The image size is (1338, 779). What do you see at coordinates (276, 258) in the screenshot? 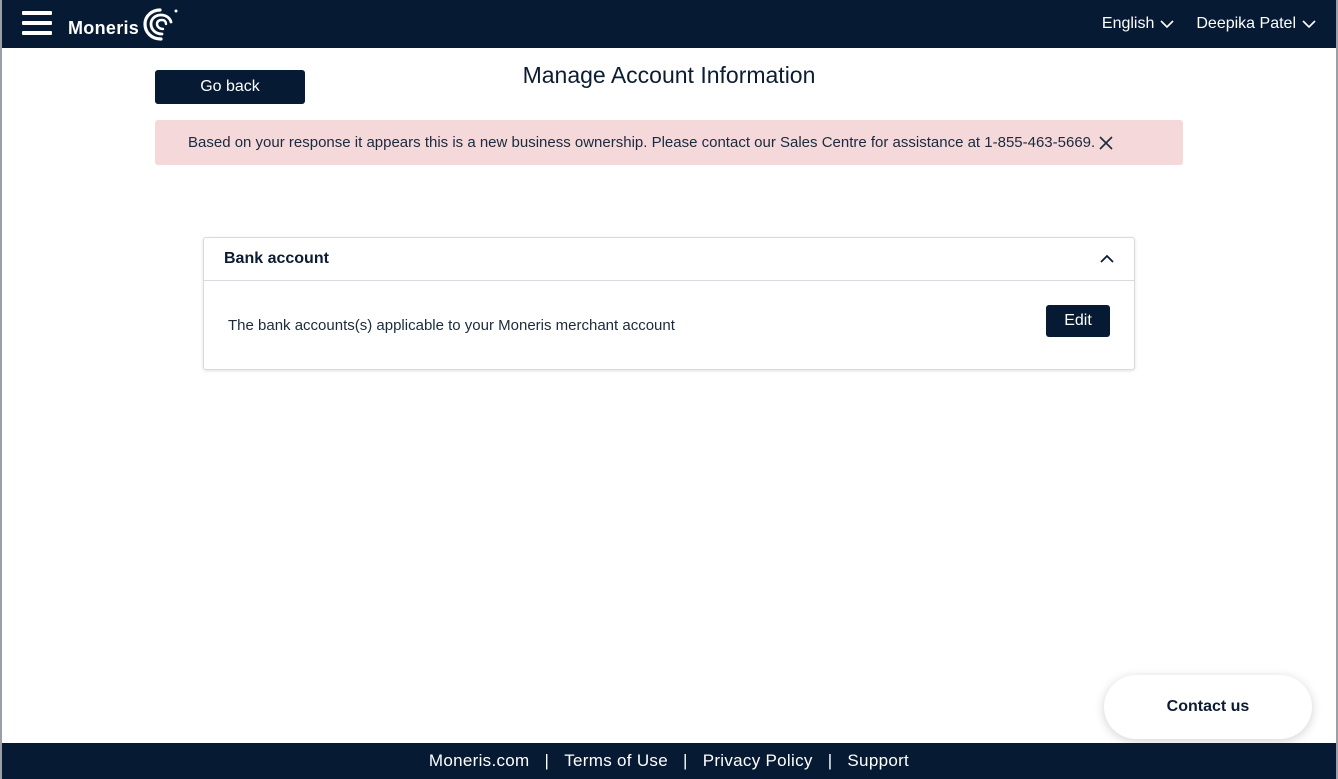
I see `card-title: Bank account` at bounding box center [276, 258].